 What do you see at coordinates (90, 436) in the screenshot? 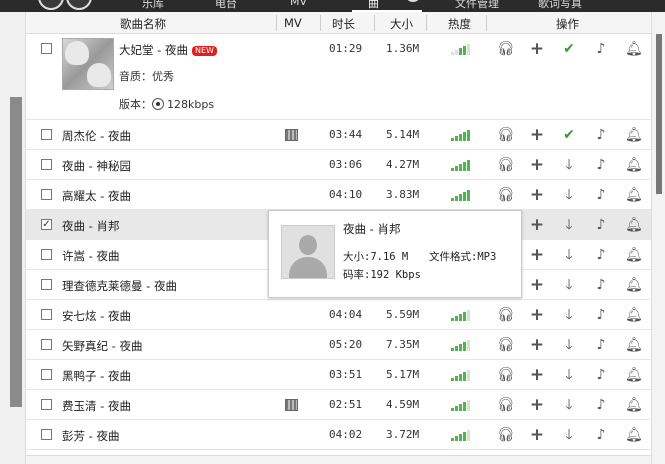
I see `song-title: 彭芳 - 夜曲` at bounding box center [90, 436].